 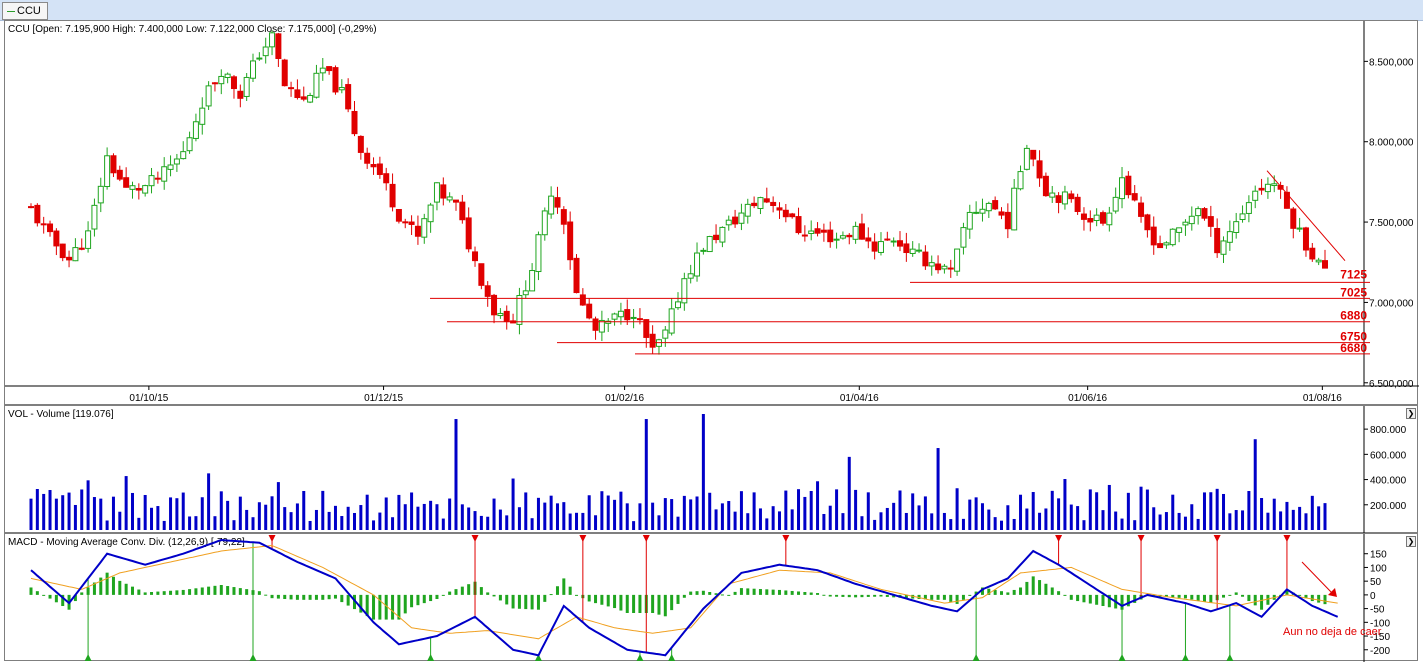 What do you see at coordinates (1391, 62) in the screenshot?
I see `price-y-tick-label: 8.500,000` at bounding box center [1391, 62].